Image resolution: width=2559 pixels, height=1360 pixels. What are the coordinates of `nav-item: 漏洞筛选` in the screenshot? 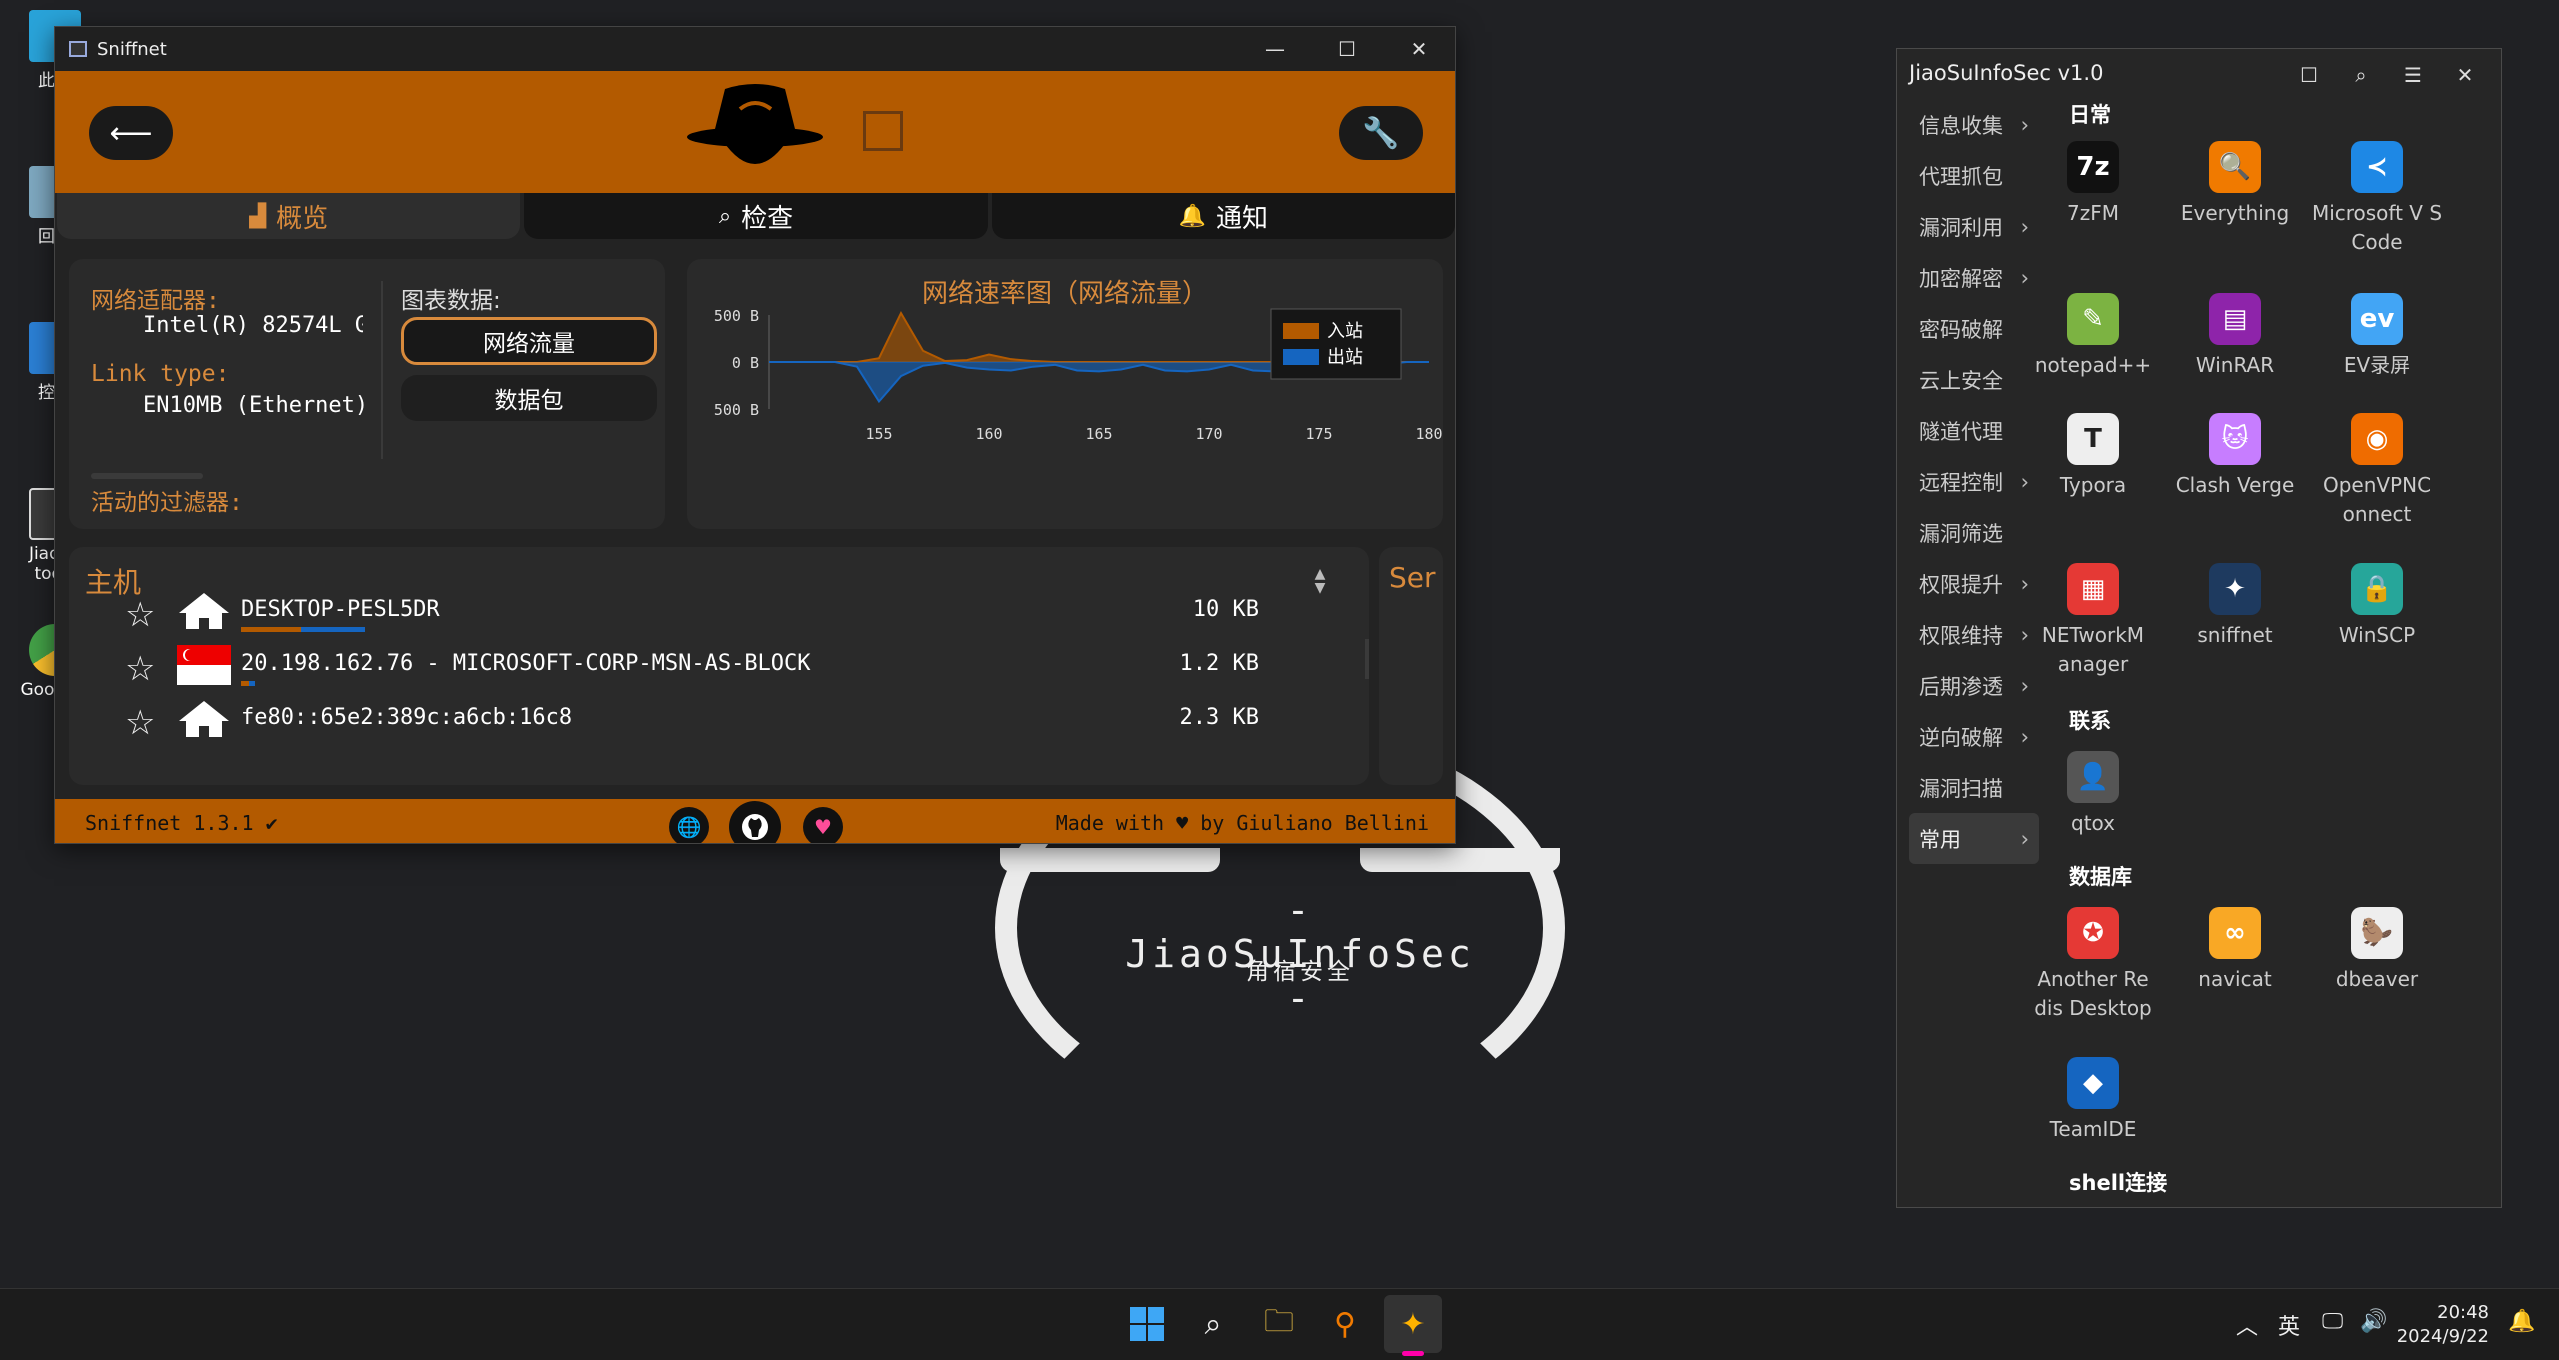 It's located at (1974, 532).